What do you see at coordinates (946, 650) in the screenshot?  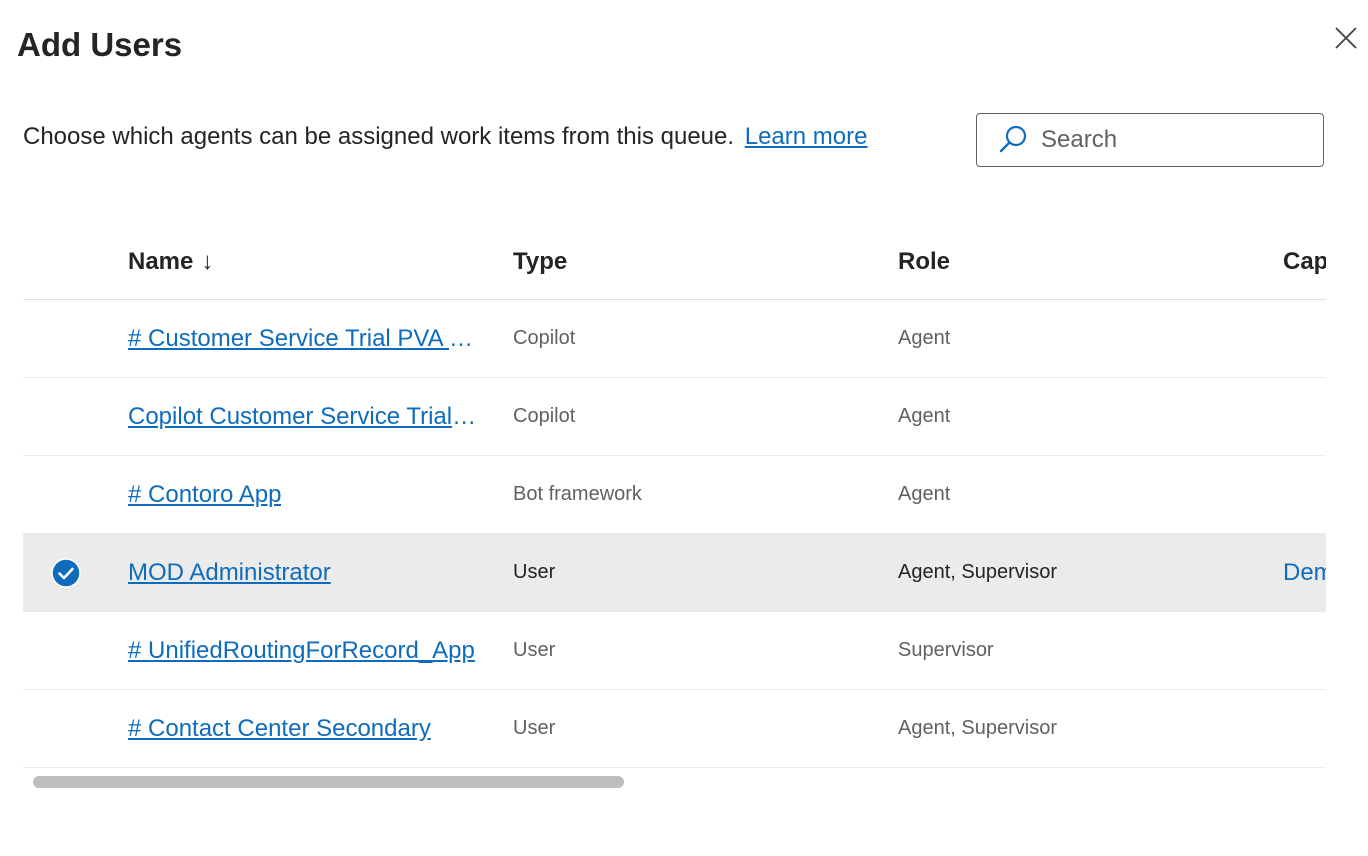 I see `user-role: Supervisor` at bounding box center [946, 650].